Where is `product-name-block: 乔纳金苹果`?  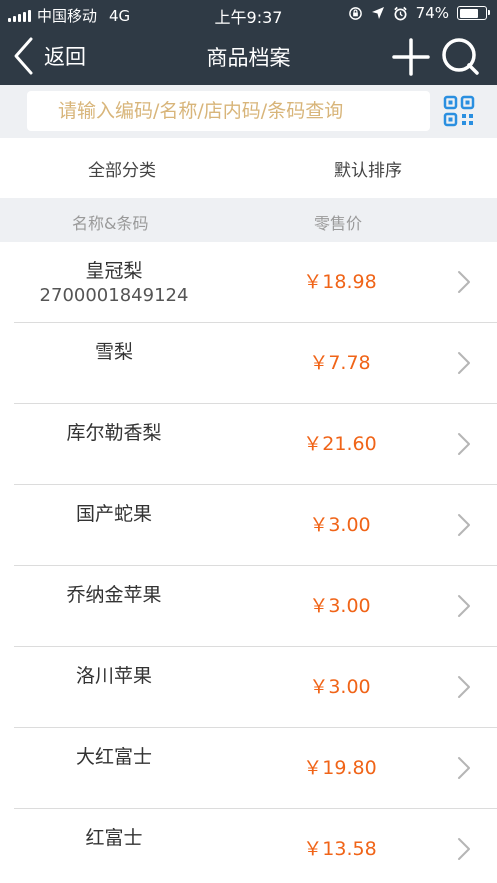
product-name-block: 乔纳金苹果 is located at coordinates (114, 586).